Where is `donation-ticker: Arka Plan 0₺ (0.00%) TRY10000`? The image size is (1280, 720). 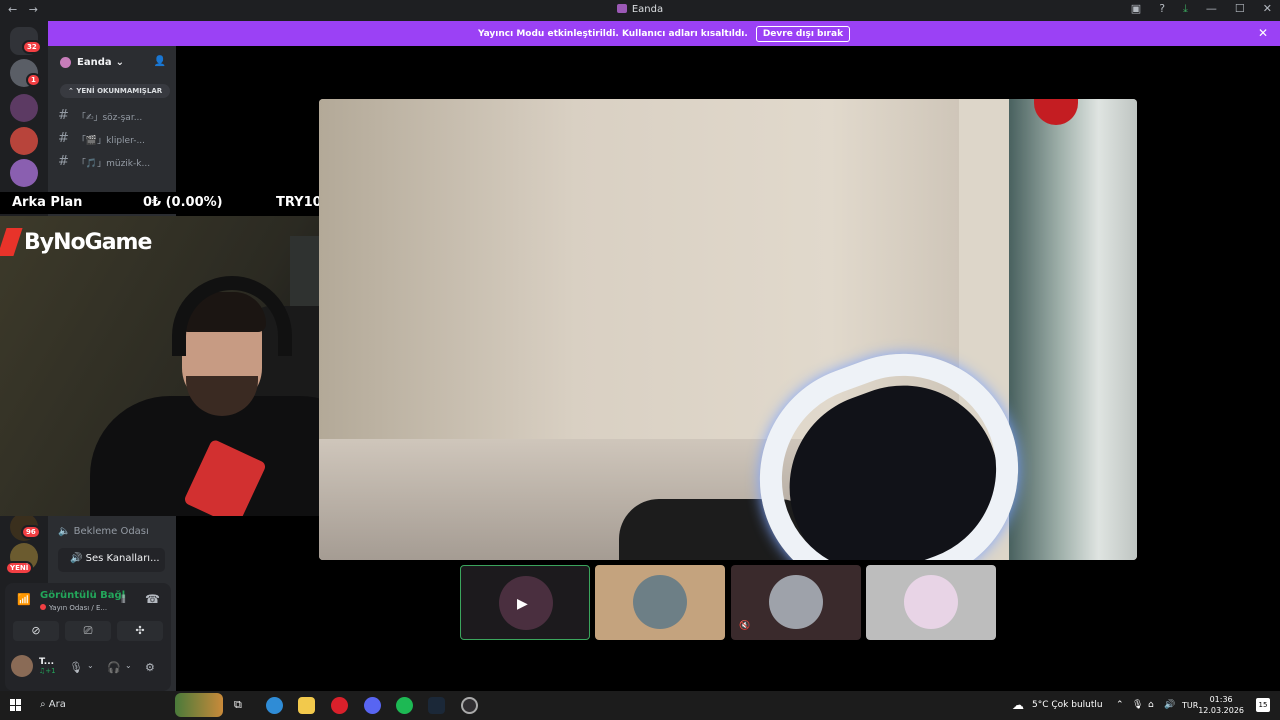
donation-ticker: Arka Plan 0₺ (0.00%) TRY10000 is located at coordinates (174, 203).